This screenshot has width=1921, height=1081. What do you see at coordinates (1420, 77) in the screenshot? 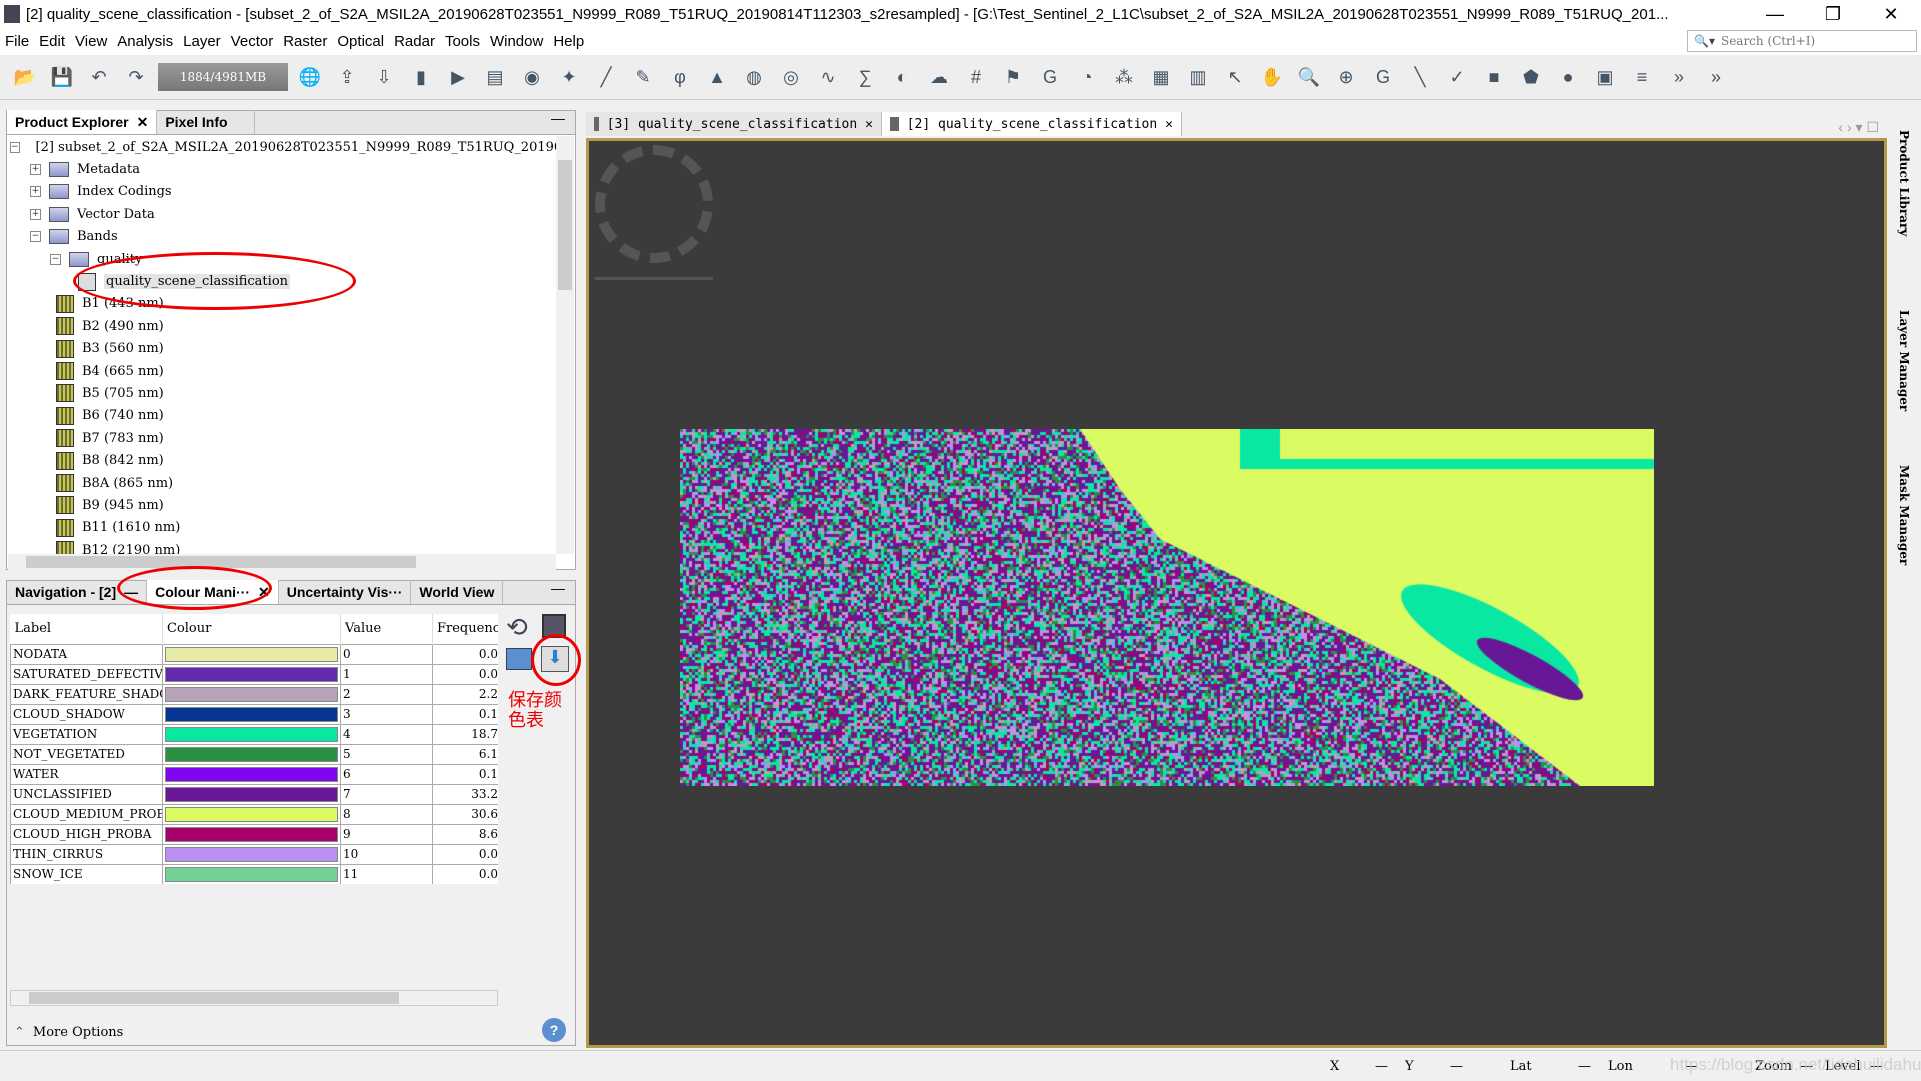
I see `line-icon: ╲` at bounding box center [1420, 77].